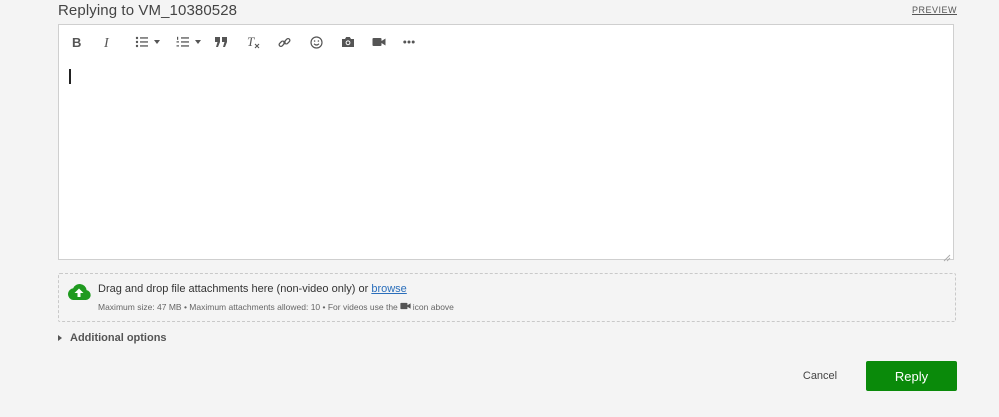  What do you see at coordinates (147, 42) in the screenshot?
I see `bulleted-list-icon` at bounding box center [147, 42].